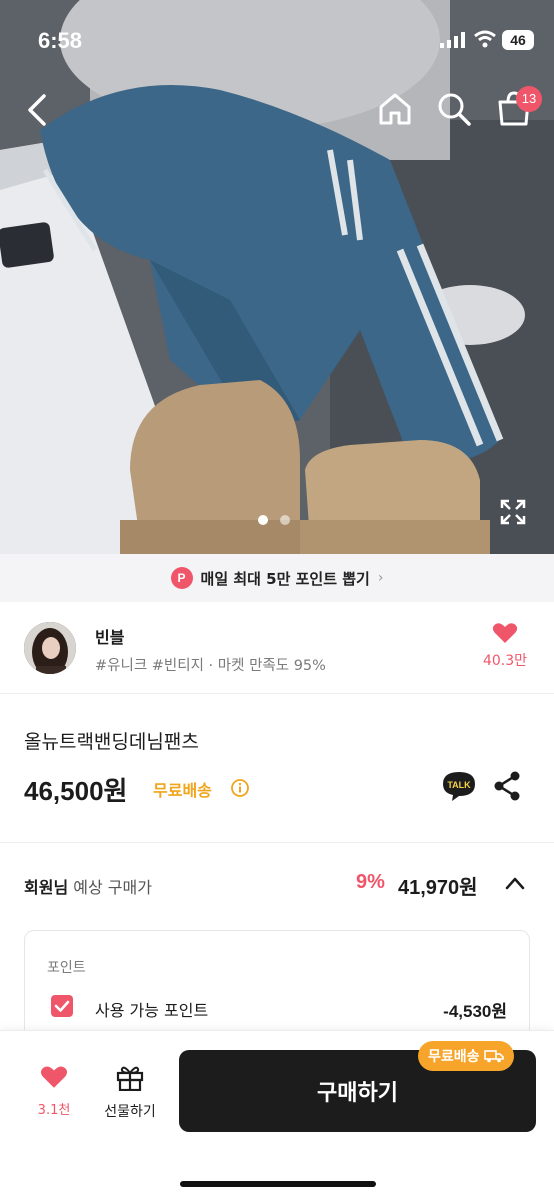  I want to click on gift-icon, so click(130, 1079).